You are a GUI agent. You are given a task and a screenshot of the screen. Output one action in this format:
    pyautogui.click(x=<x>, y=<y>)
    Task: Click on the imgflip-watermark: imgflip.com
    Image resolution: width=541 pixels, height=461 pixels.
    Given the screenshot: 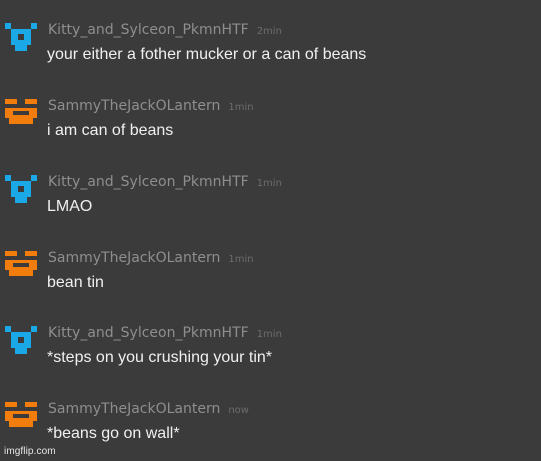 What is the action you would take?
    pyautogui.click(x=30, y=451)
    